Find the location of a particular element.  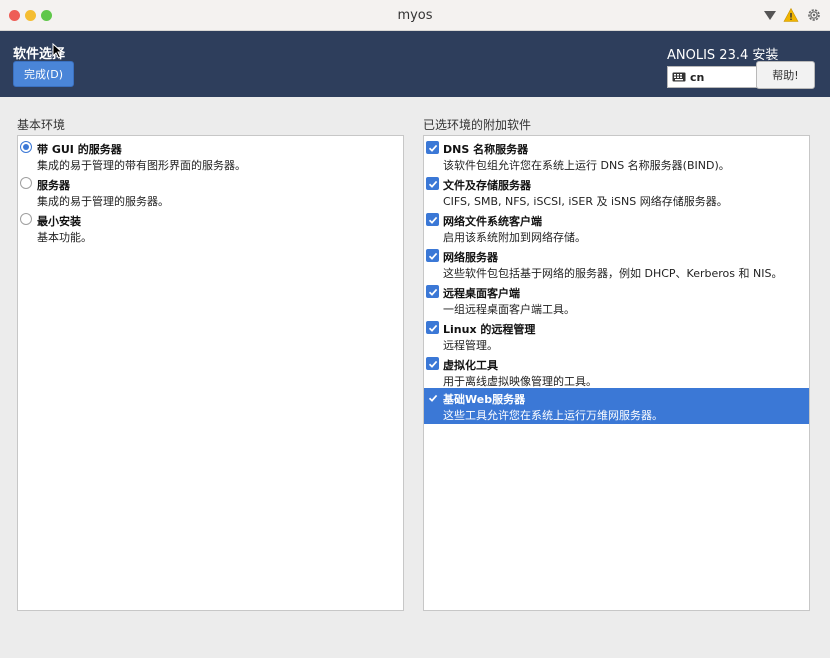

addon-item-title: 远程桌面客户端 is located at coordinates (481, 293).